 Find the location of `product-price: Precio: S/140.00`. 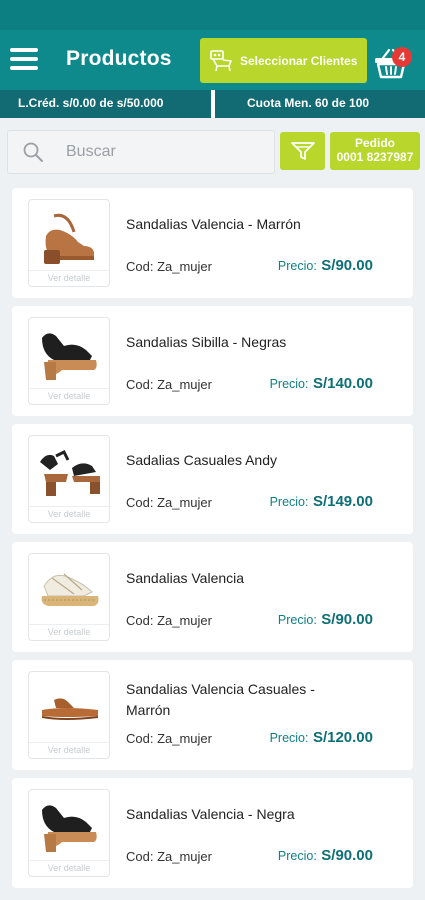

product-price: Precio: S/140.00 is located at coordinates (321, 384).